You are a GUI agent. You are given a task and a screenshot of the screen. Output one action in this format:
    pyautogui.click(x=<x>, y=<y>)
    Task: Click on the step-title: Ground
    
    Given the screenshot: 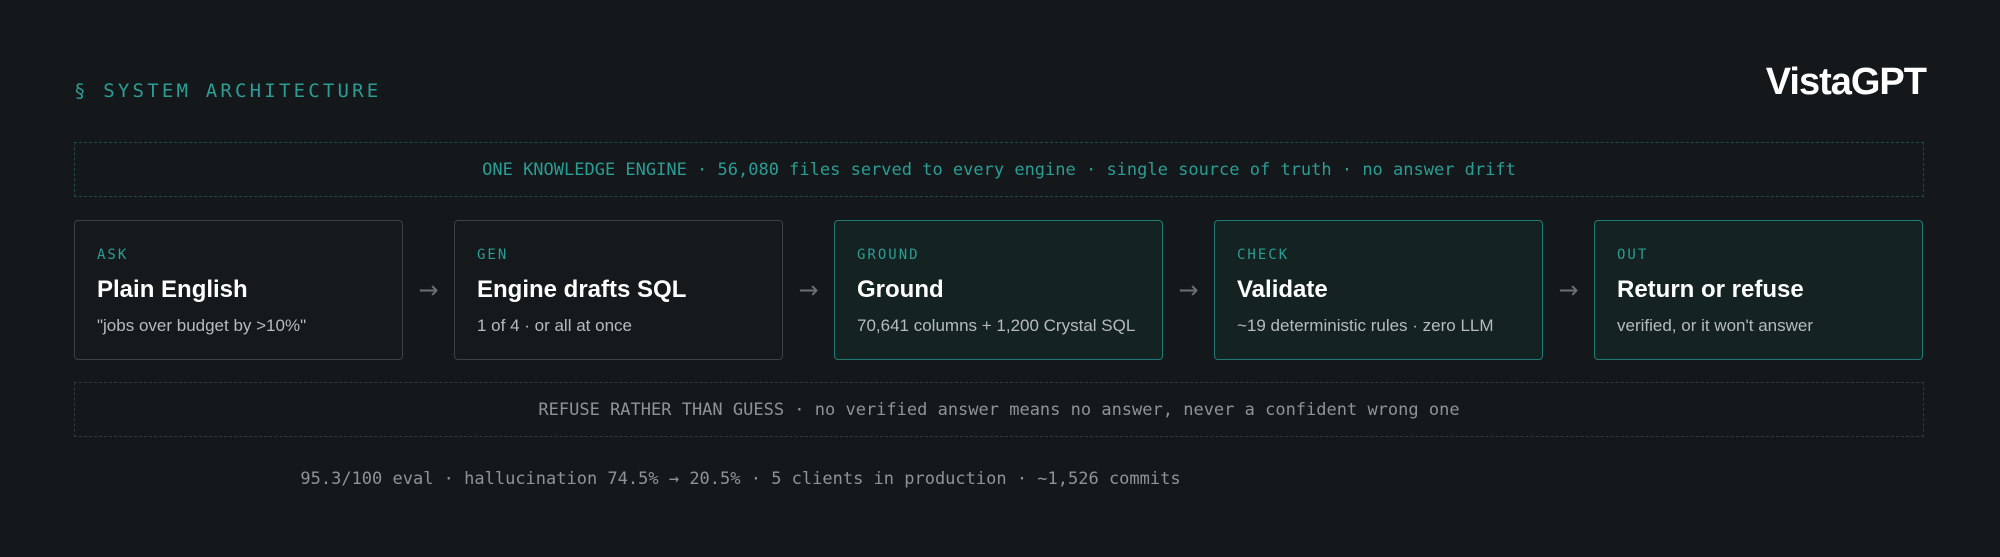 What is the action you would take?
    pyautogui.click(x=900, y=289)
    